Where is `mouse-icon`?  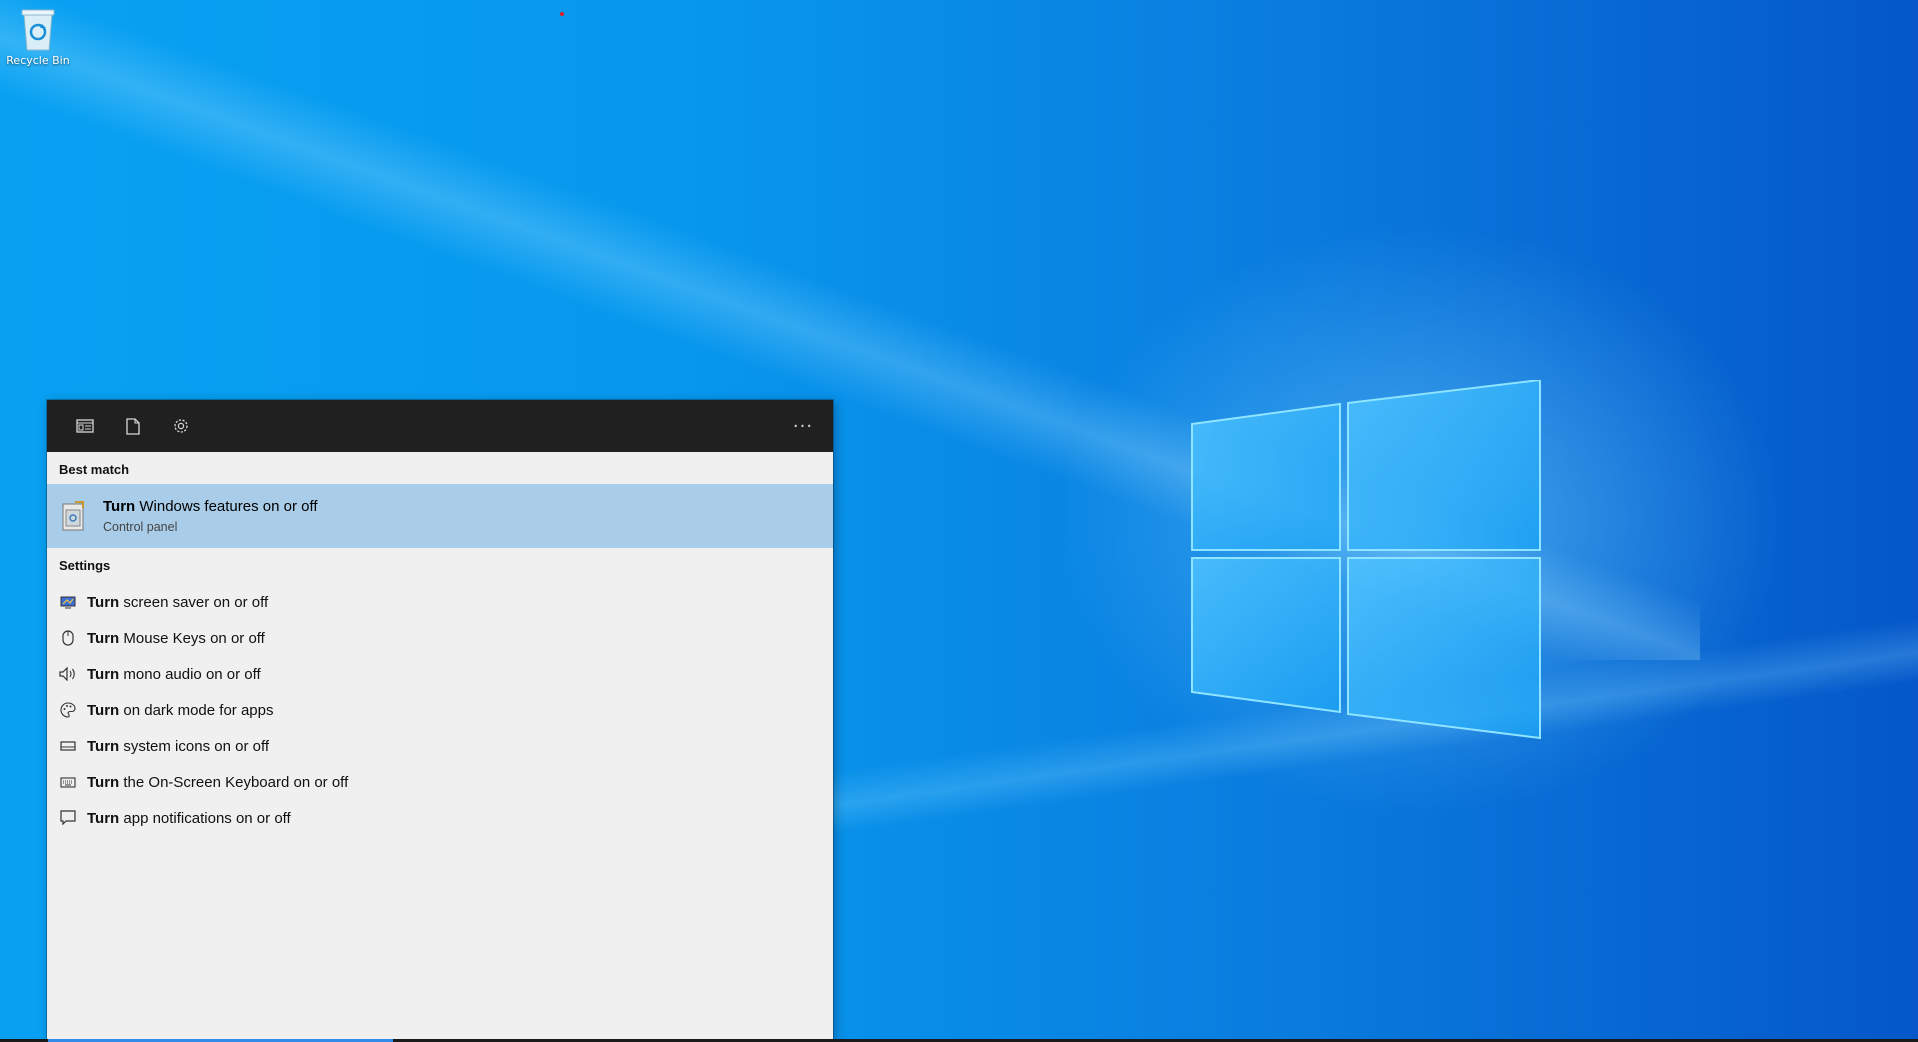
mouse-icon is located at coordinates (68, 638).